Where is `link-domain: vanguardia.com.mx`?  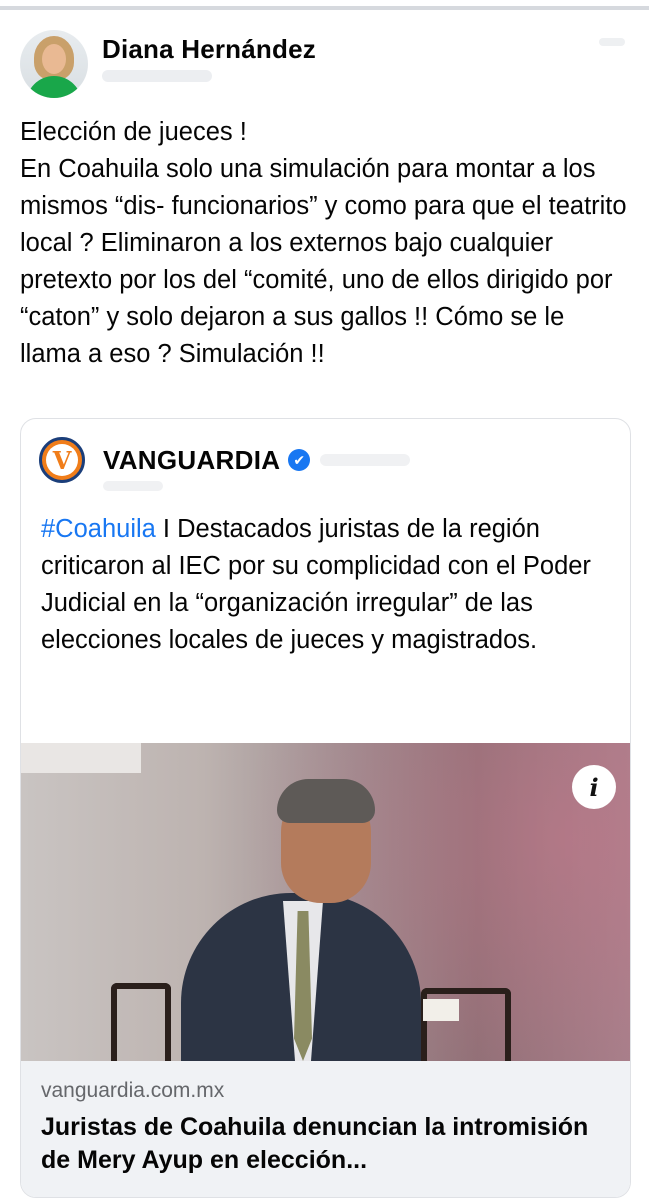
link-domain: vanguardia.com.mx is located at coordinates (133, 1090).